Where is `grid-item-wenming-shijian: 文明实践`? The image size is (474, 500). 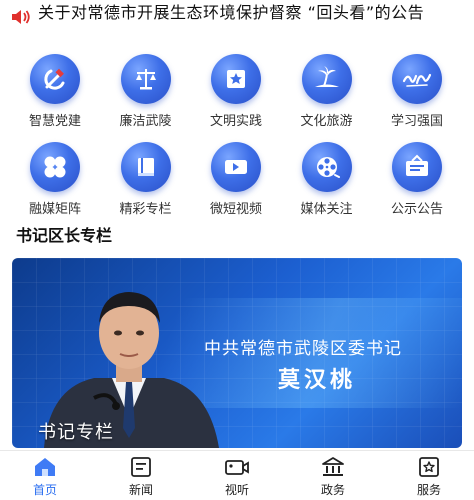
grid-item-wenming-shijian: 文明实践 is located at coordinates (236, 98).